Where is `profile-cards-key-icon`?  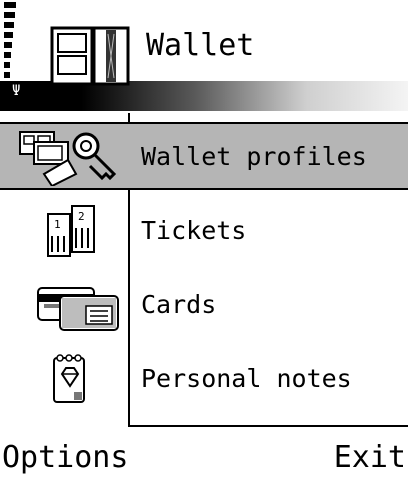
profile-cards-key-icon is located at coordinates (68, 158).